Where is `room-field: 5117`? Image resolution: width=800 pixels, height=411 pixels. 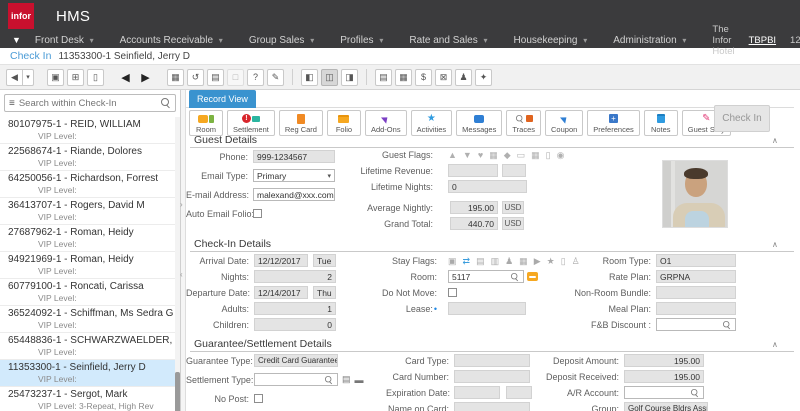 room-field: 5117 is located at coordinates (486, 276).